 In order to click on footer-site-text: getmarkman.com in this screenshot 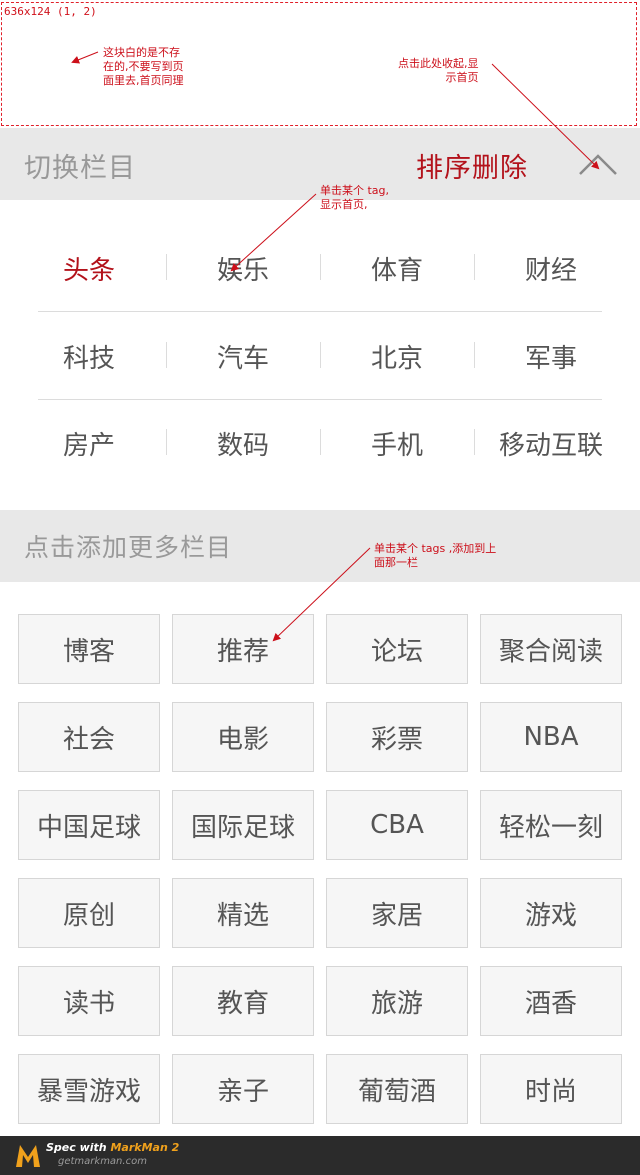, I will do `click(102, 1161)`.